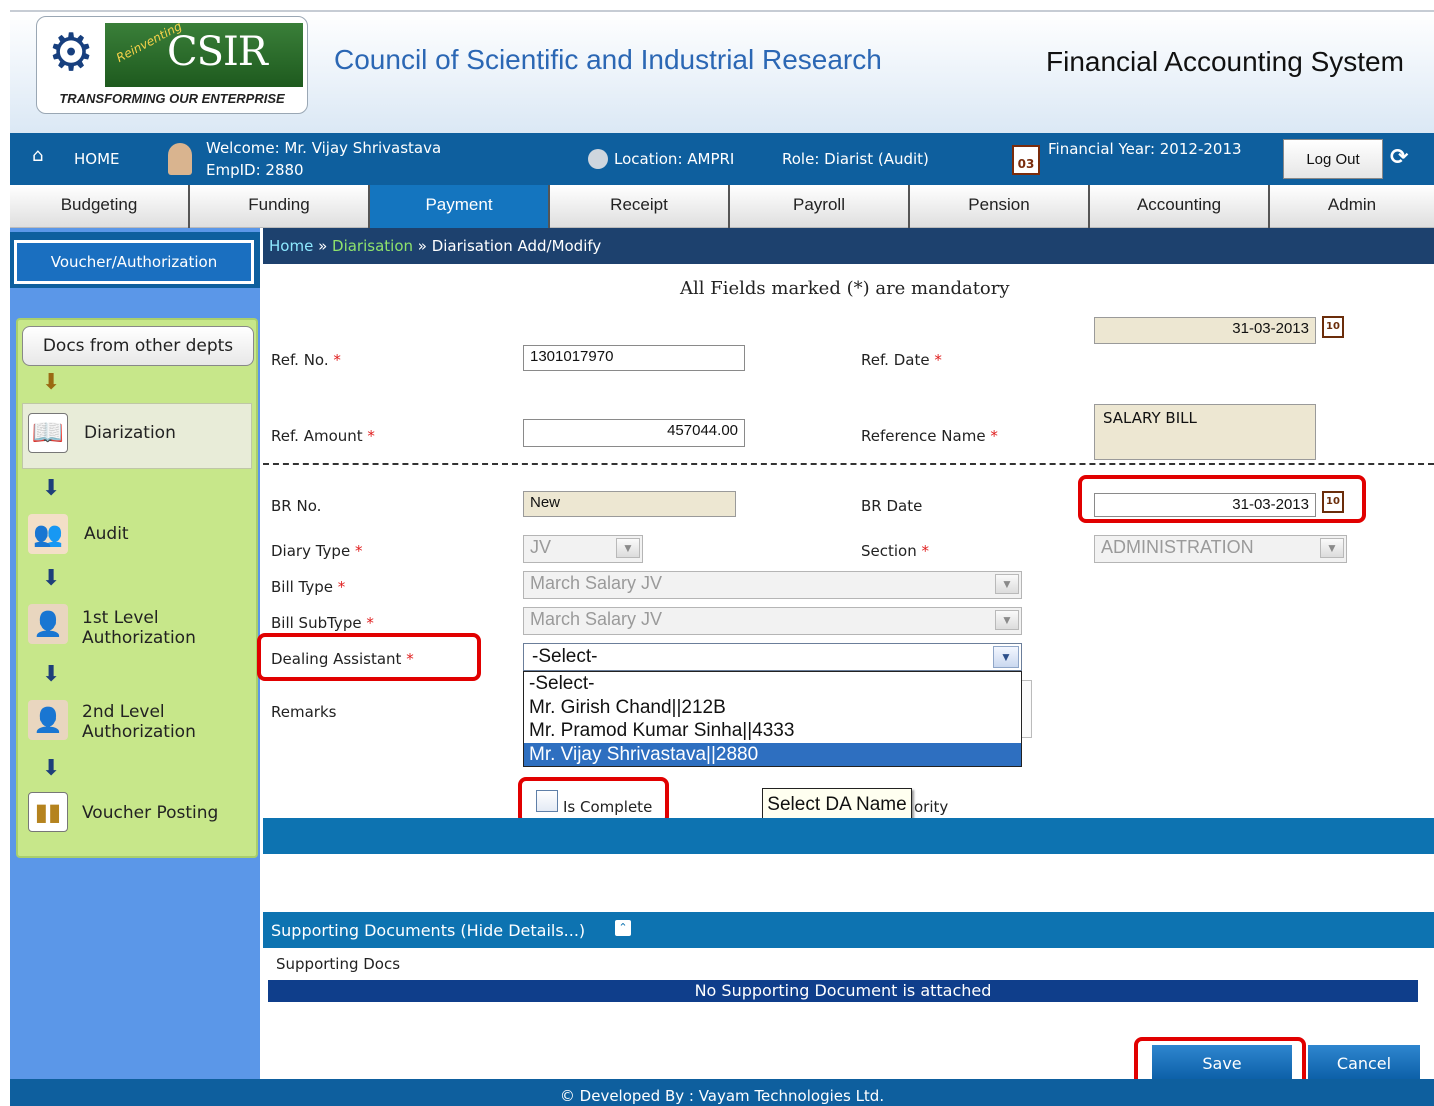  What do you see at coordinates (120, 618) in the screenshot?
I see `step-label-line1: 1st Level` at bounding box center [120, 618].